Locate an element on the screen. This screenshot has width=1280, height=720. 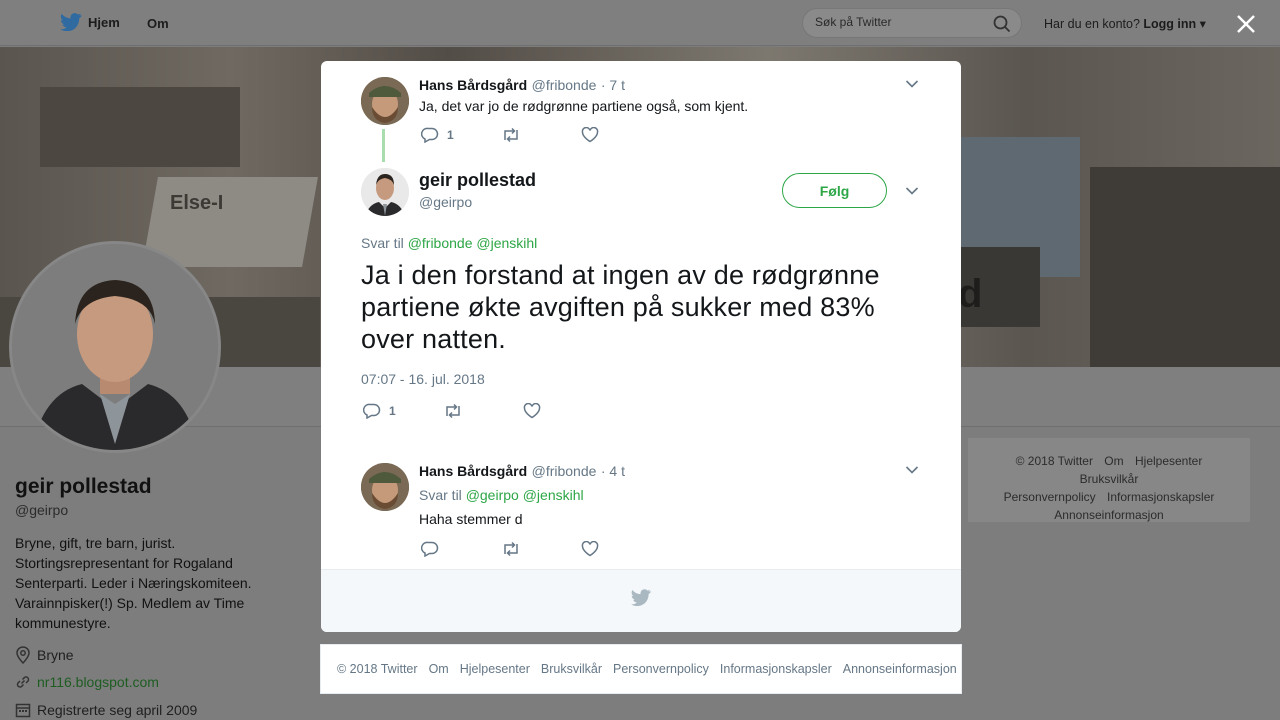
profile-joined: Registrerte seg april 2009 is located at coordinates (106, 710).